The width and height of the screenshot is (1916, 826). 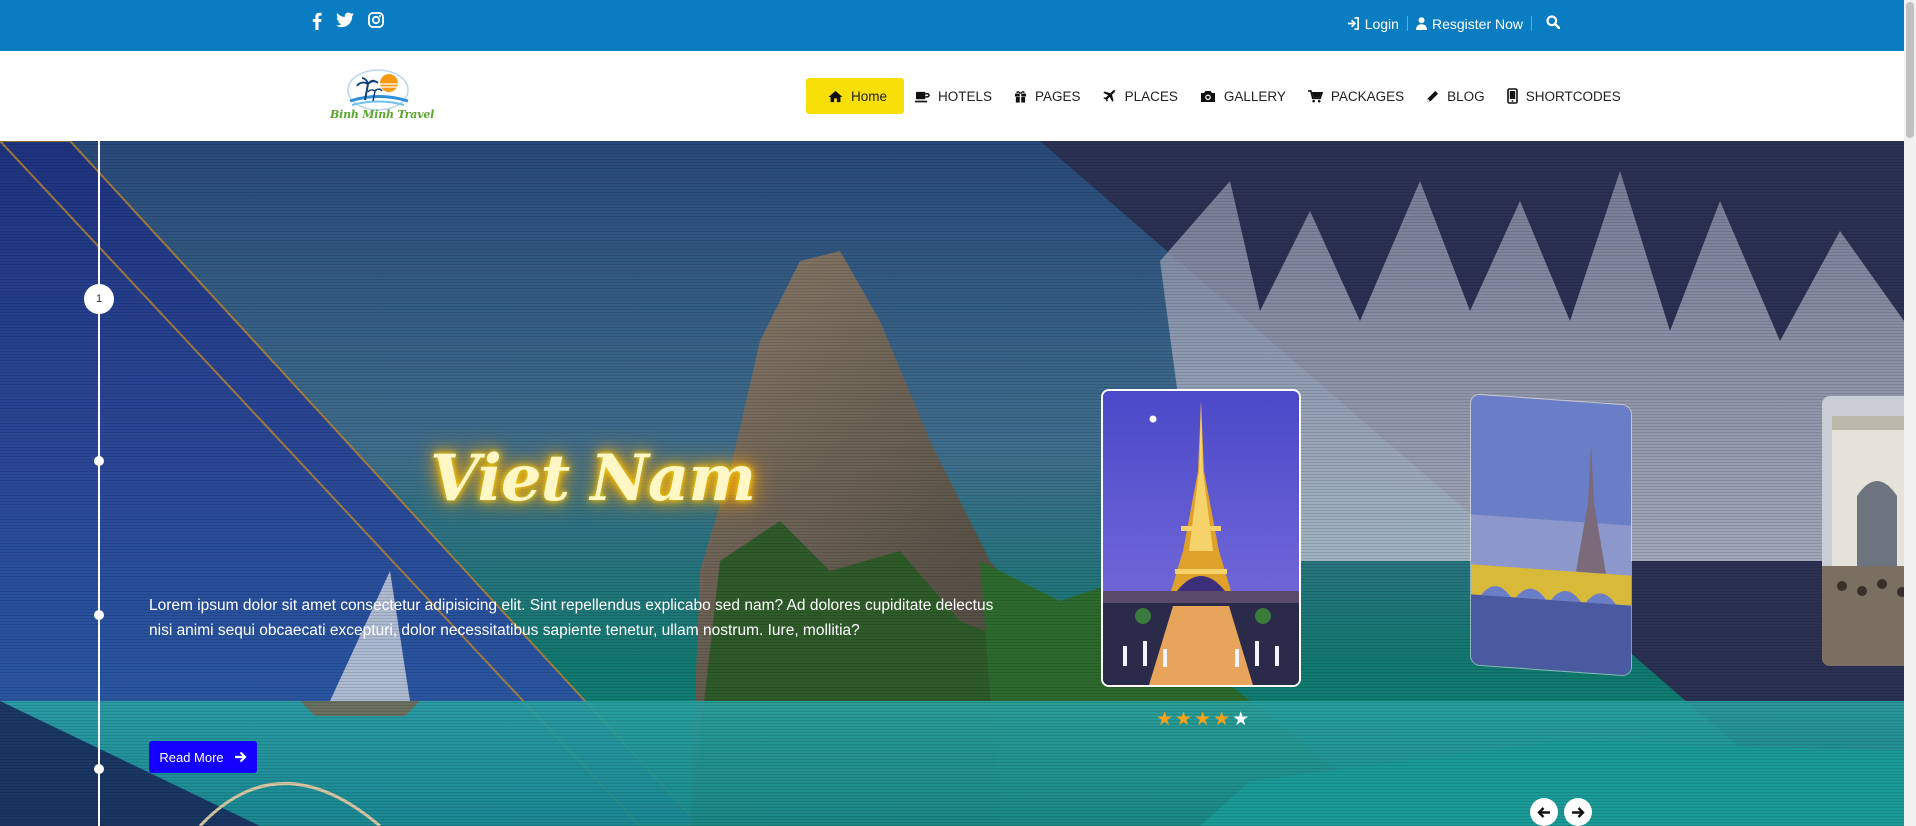 I want to click on destination-card-active, so click(x=1201, y=538).